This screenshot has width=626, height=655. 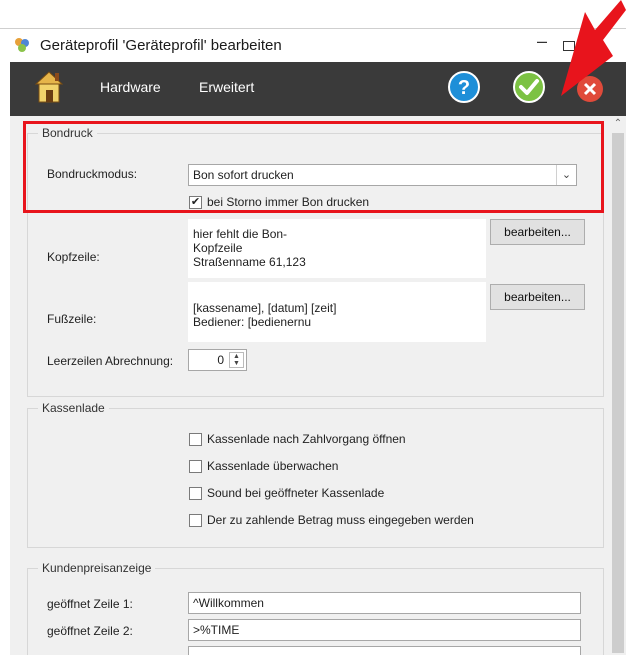 What do you see at coordinates (130, 87) in the screenshot?
I see `tab-hardware: Hardware` at bounding box center [130, 87].